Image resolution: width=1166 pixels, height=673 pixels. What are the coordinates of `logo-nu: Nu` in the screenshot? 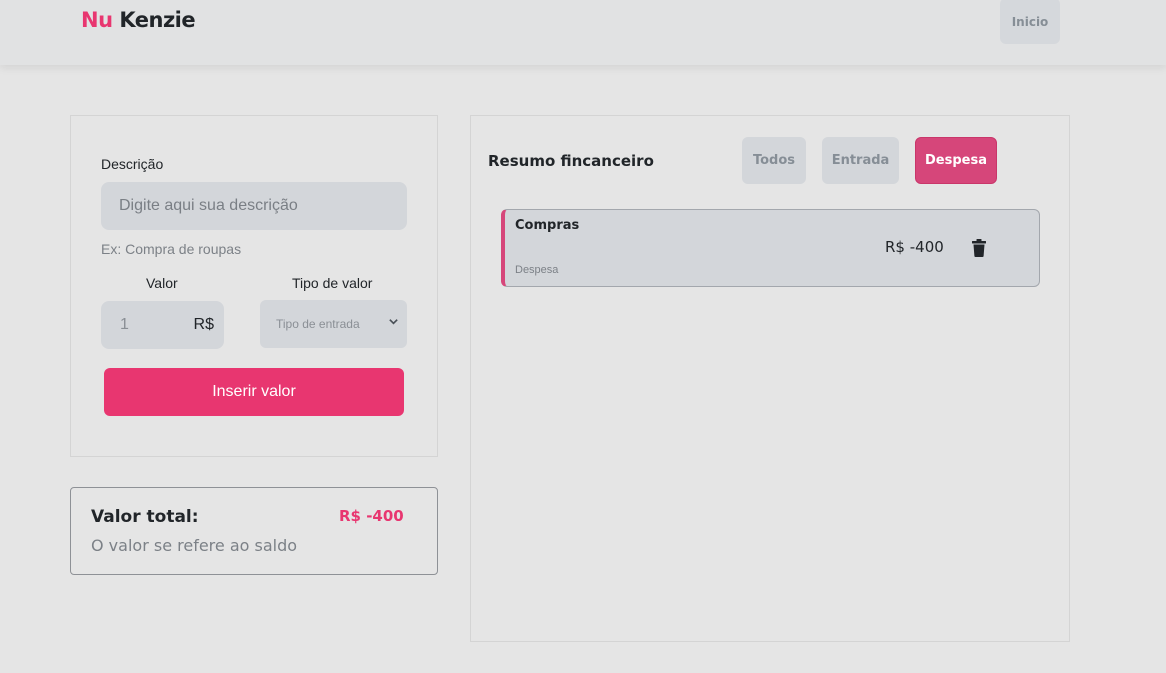 It's located at (97, 20).